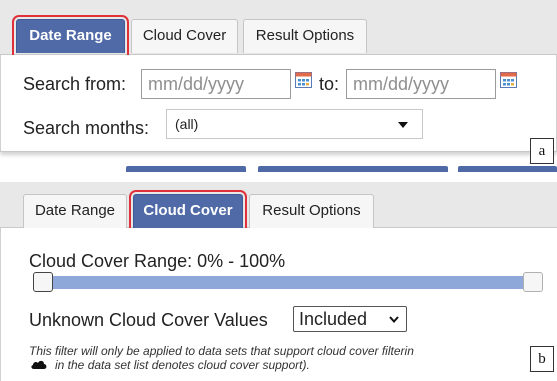 The height and width of the screenshot is (381, 557). I want to click on unknown-cloud-cover-label: Unknown Cloud Cover Values, so click(148, 320).